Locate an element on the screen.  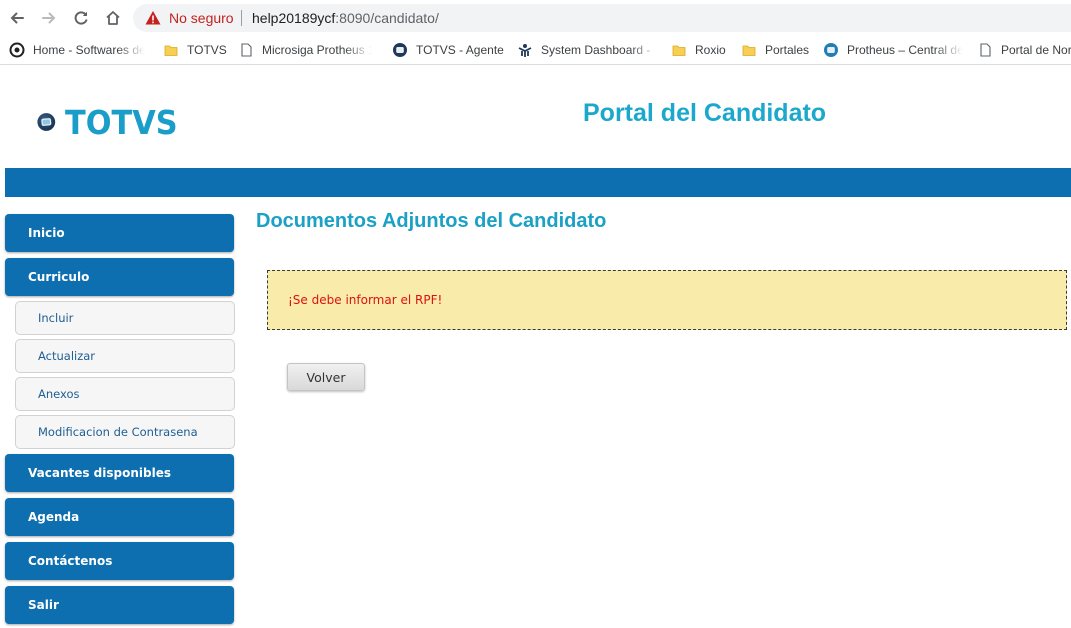
url-text: help20189ycf:8090/candidato/ is located at coordinates (345, 18).